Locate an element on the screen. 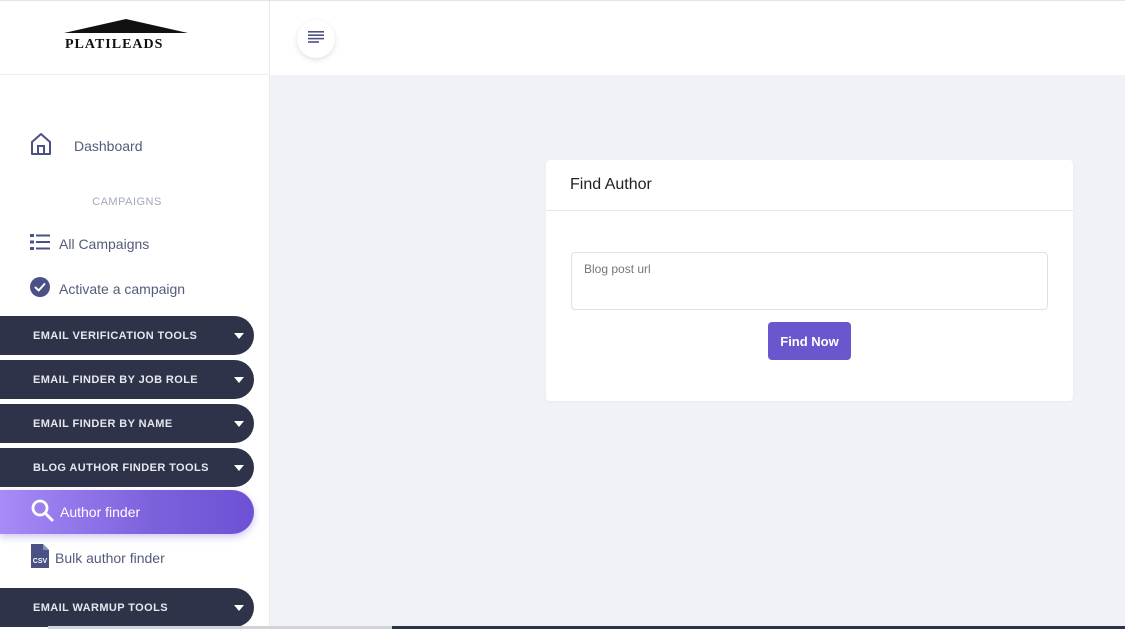  sidebar-item-label: Dashboard is located at coordinates (108, 146).